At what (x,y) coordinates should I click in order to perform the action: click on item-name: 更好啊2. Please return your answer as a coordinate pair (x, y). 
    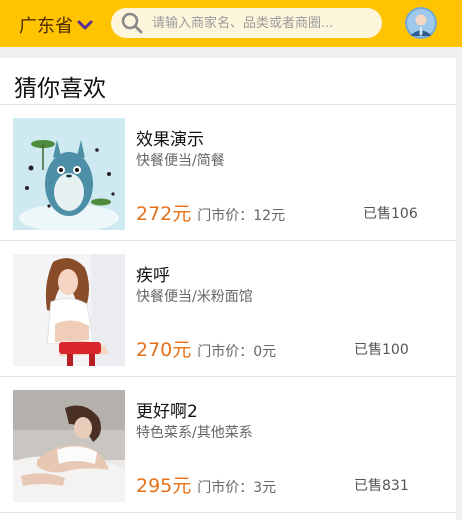
    Looking at the image, I should click on (167, 412).